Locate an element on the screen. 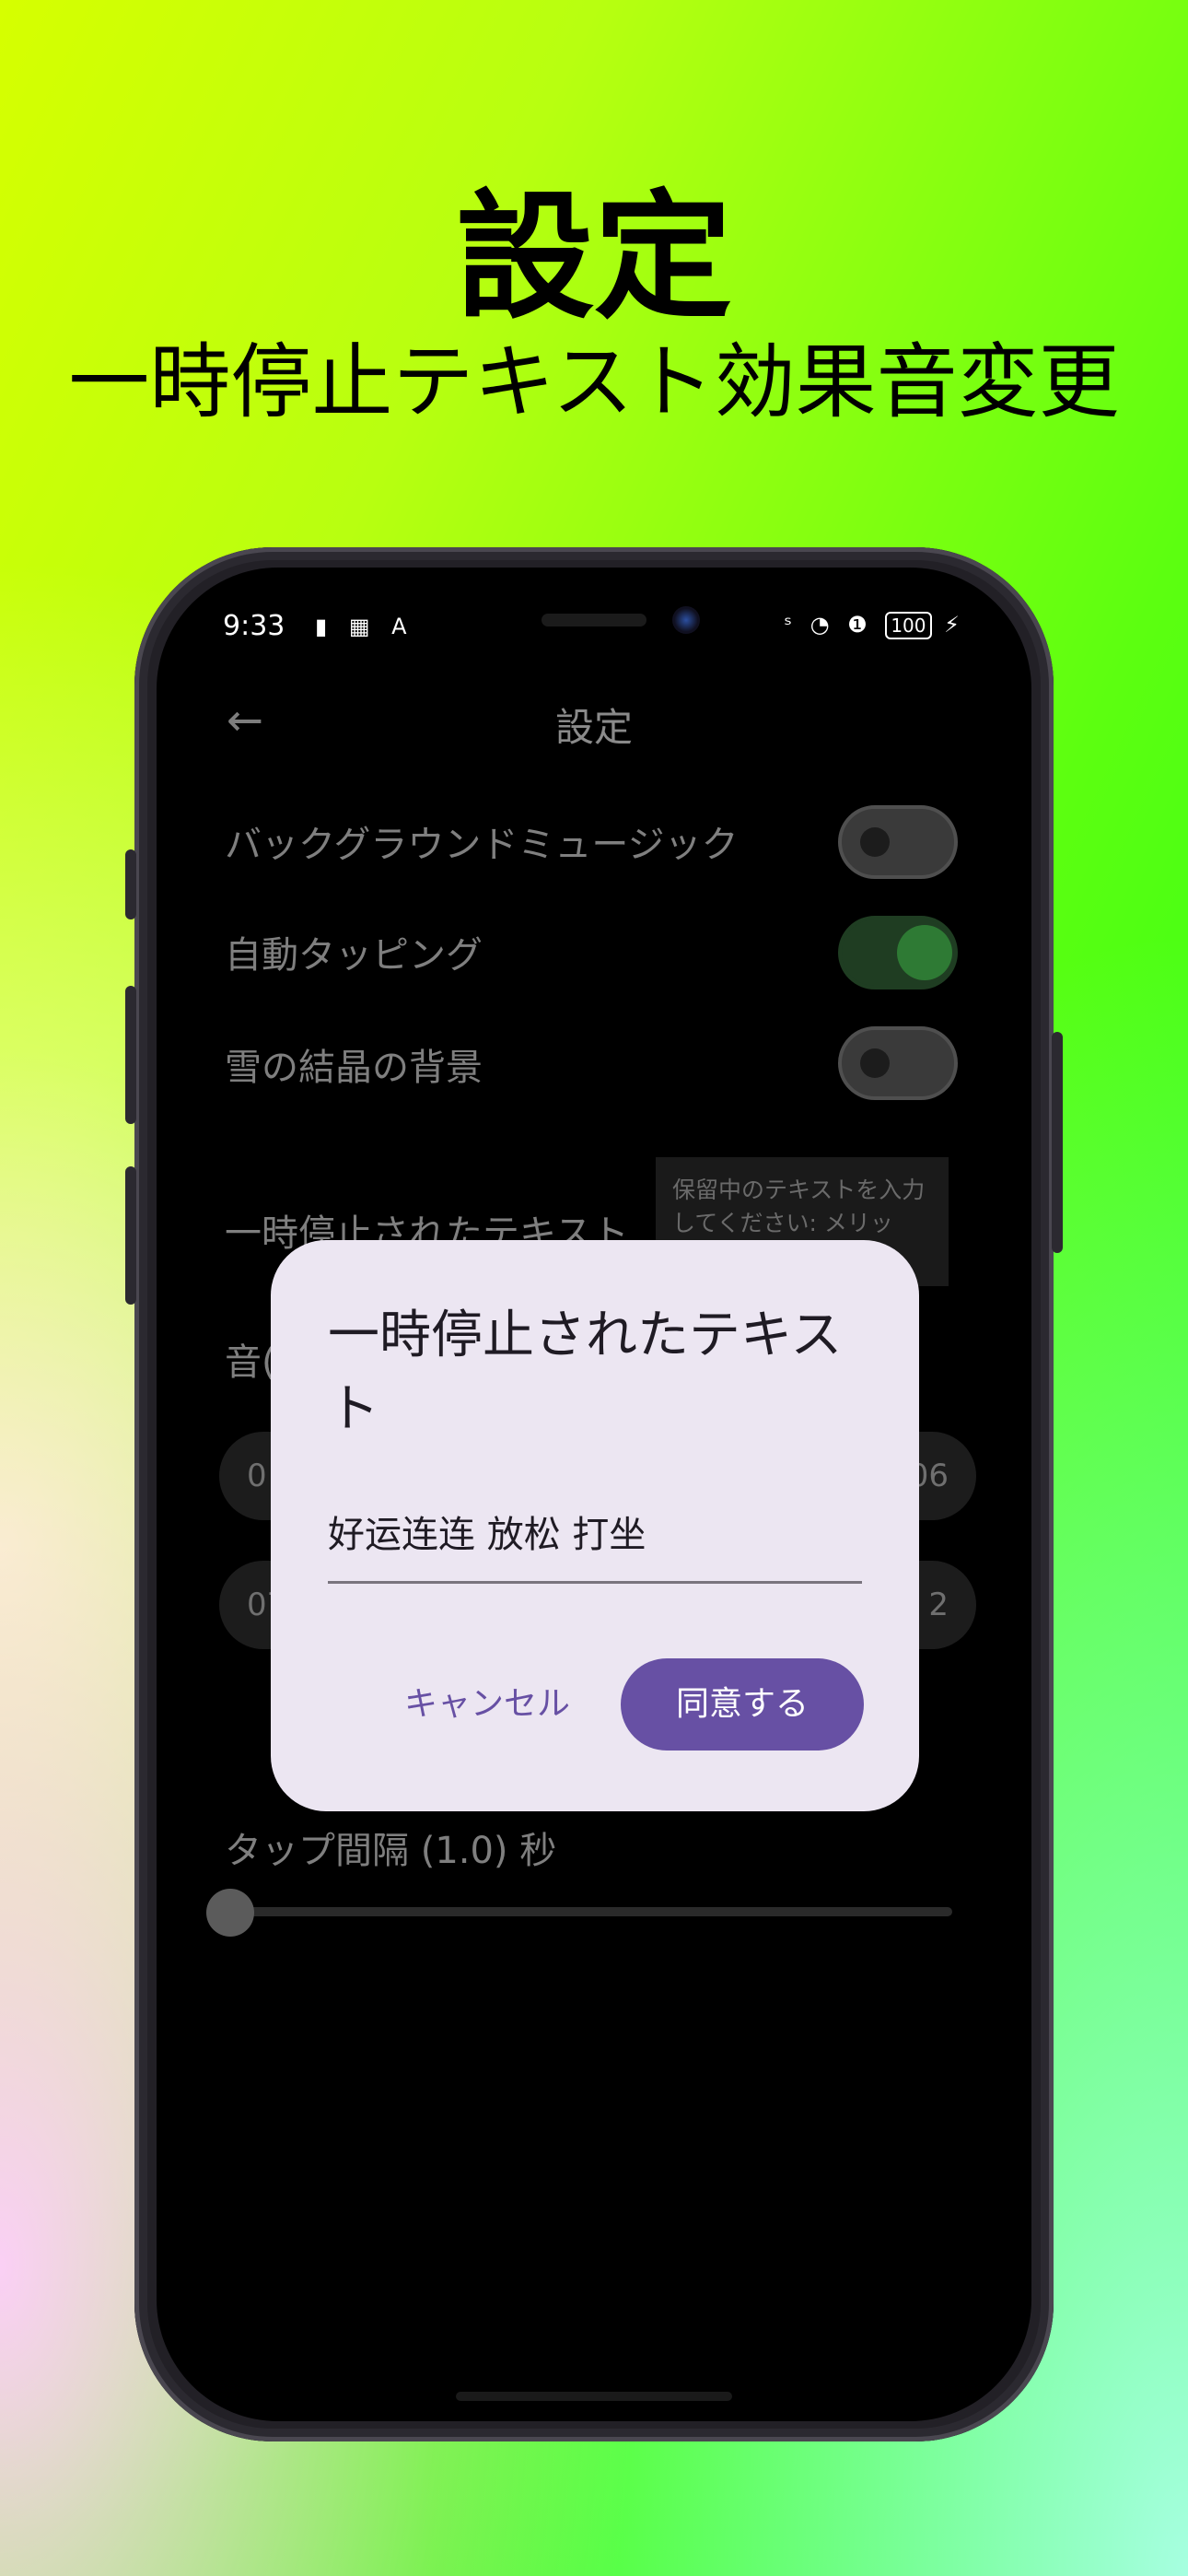 The width and height of the screenshot is (1188, 2576). home-indicator is located at coordinates (594, 2396).